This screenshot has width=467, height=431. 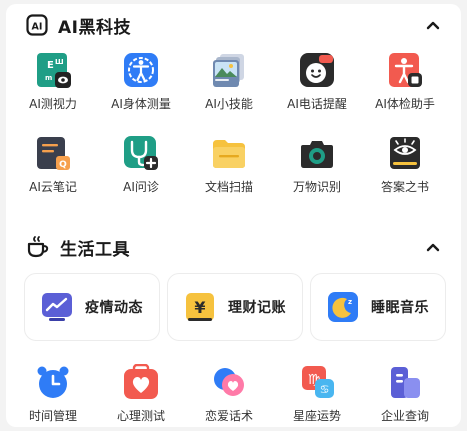 I want to click on grid-item-love-talk: 恋爱话术, so click(x=229, y=394).